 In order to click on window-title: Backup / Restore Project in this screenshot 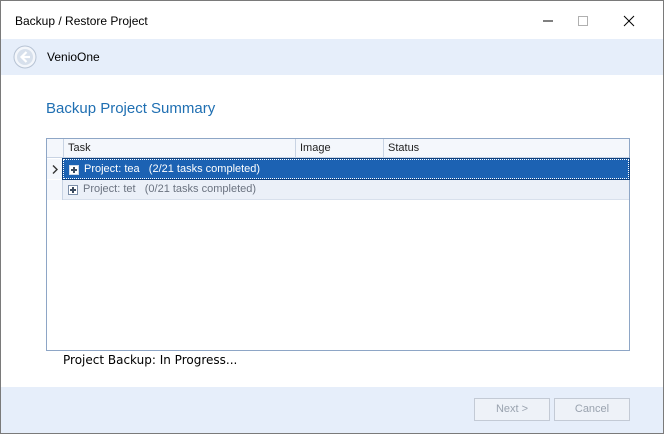, I will do `click(81, 21)`.